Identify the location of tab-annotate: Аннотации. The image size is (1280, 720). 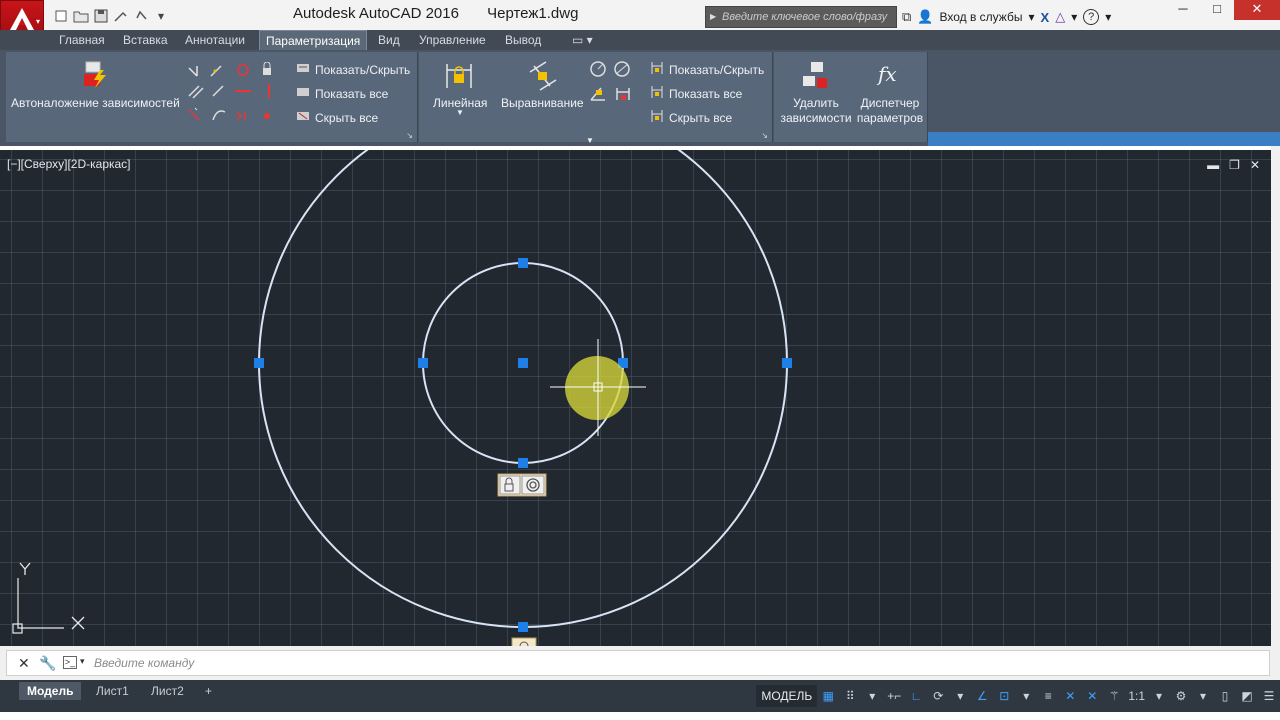
(215, 40).